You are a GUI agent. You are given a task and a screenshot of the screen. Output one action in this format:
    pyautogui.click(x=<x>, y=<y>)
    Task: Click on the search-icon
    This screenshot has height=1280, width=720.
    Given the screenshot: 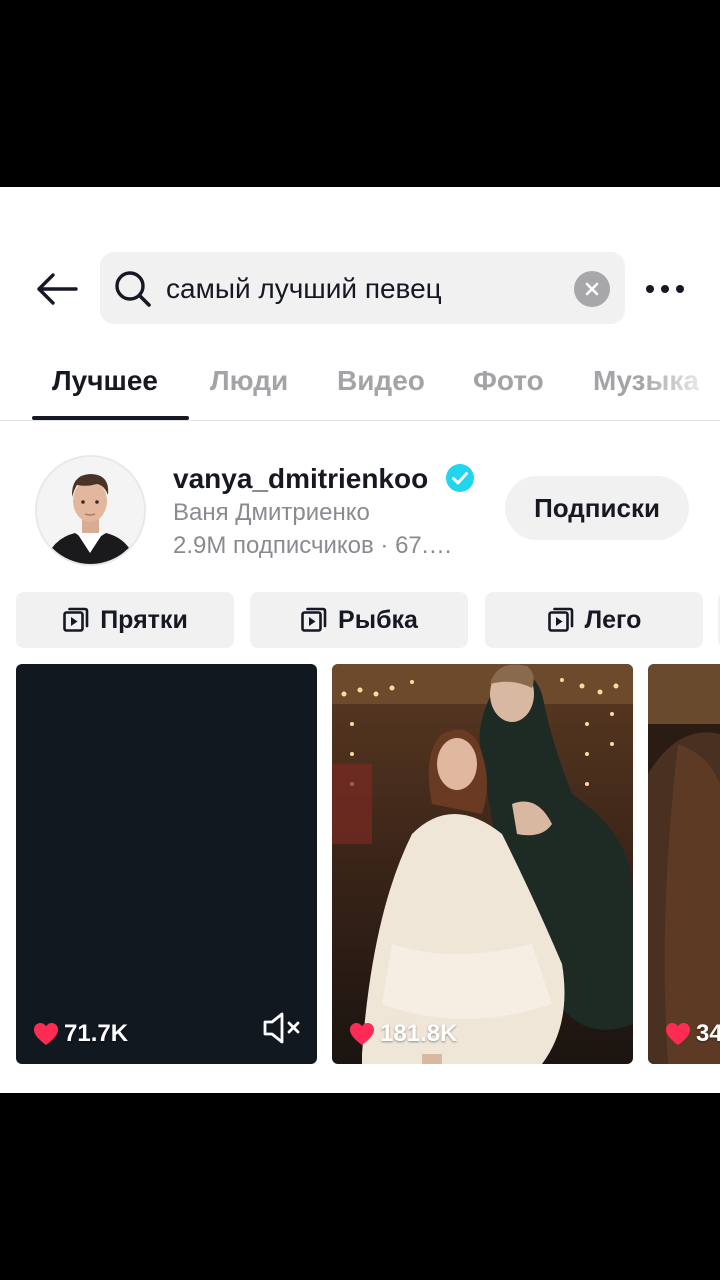 What is the action you would take?
    pyautogui.click(x=133, y=289)
    